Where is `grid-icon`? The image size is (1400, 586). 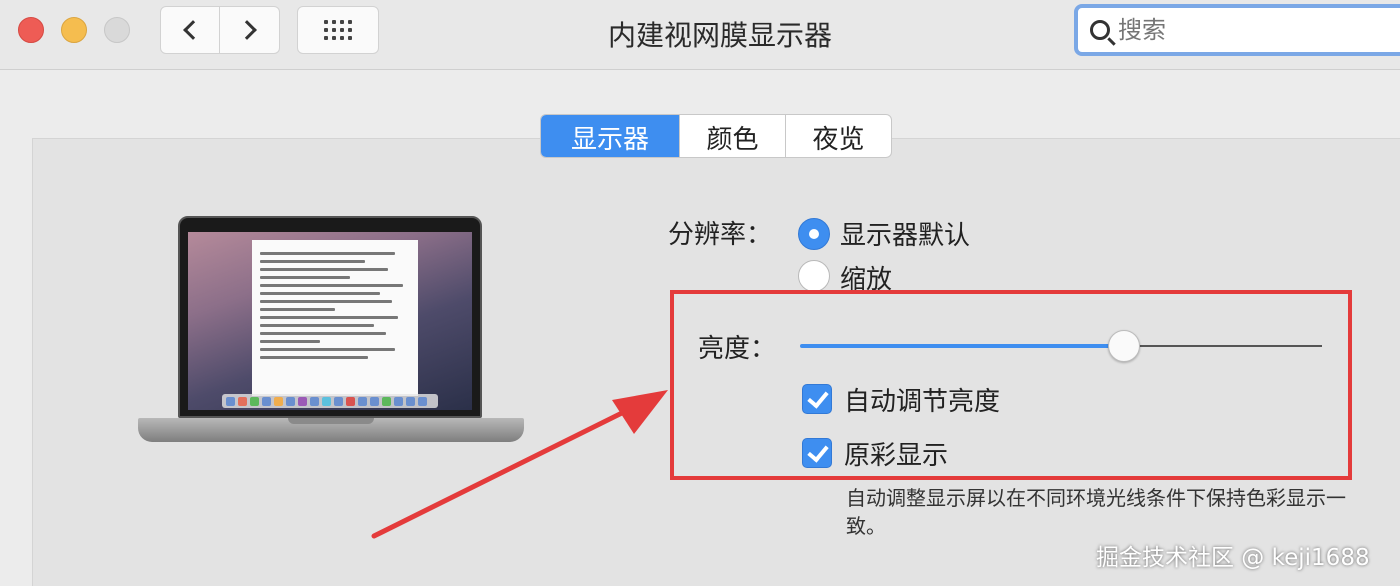
grid-icon is located at coordinates (338, 30).